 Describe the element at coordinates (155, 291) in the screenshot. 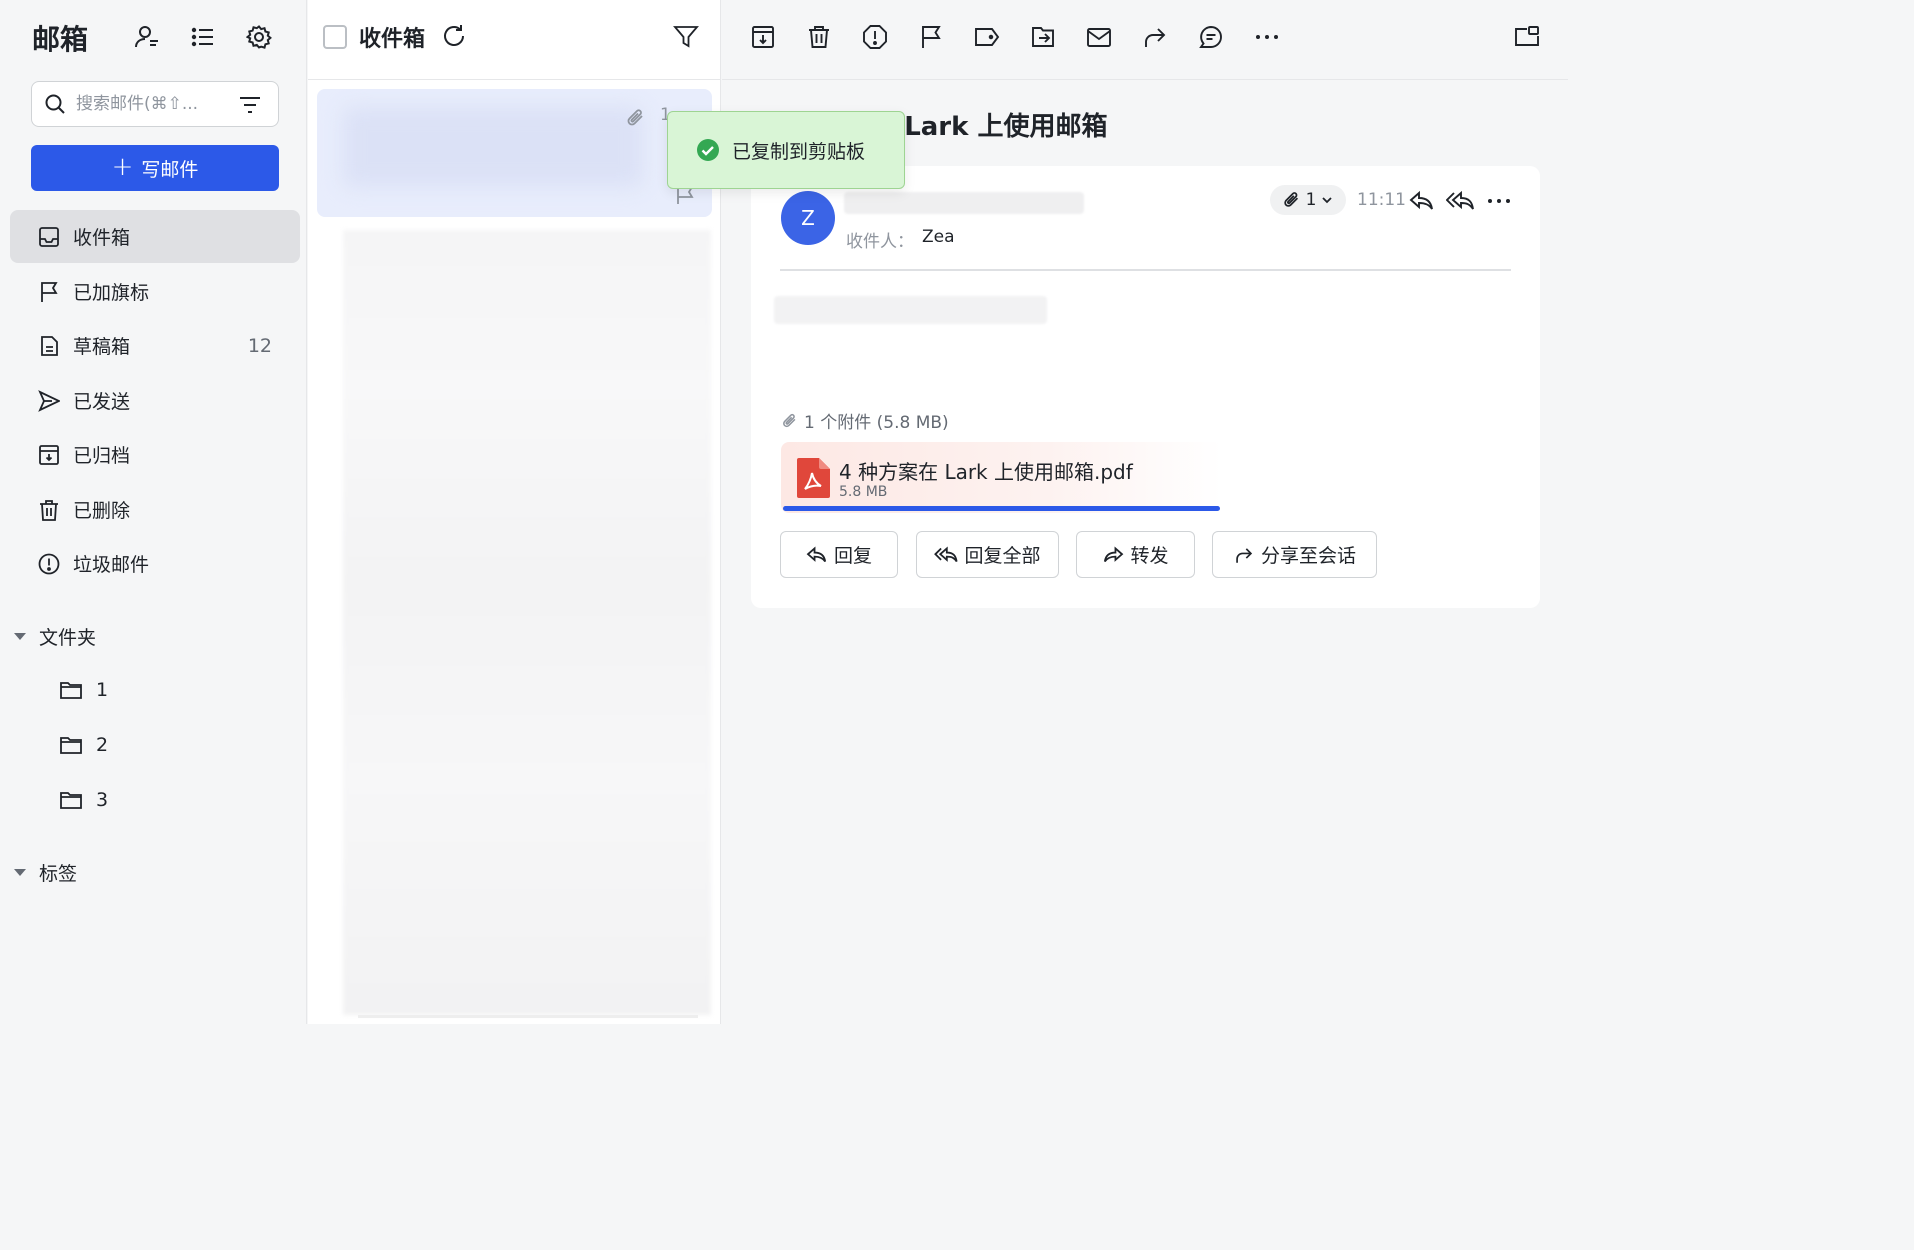

I see `nav-item-flagged: 已加旗标` at that location.